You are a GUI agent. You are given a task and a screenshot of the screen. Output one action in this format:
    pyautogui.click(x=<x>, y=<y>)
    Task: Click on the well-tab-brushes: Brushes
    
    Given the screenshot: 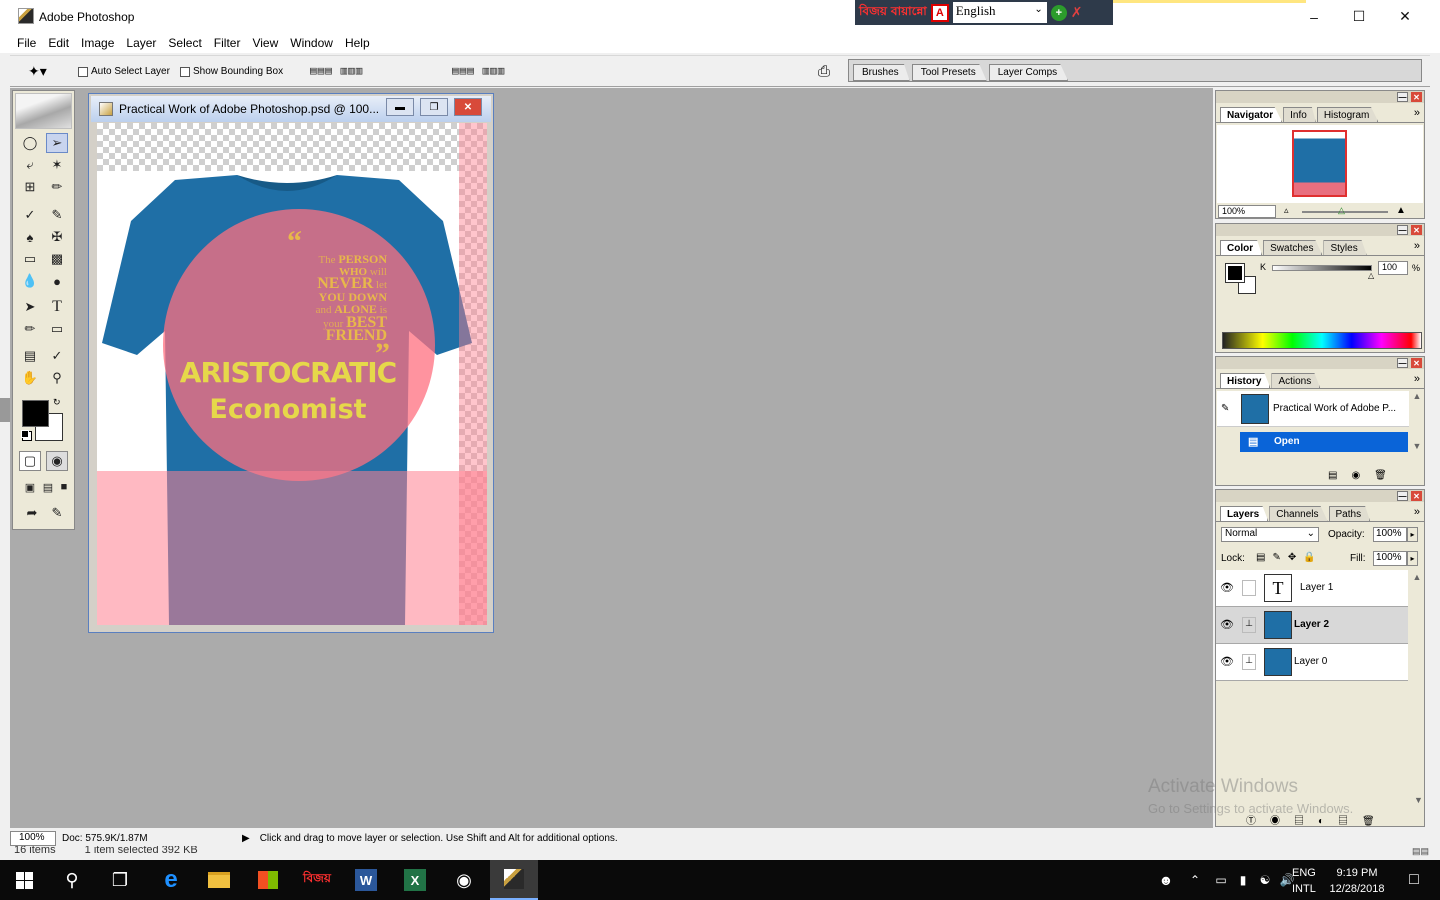 What is the action you would take?
    pyautogui.click(x=881, y=72)
    